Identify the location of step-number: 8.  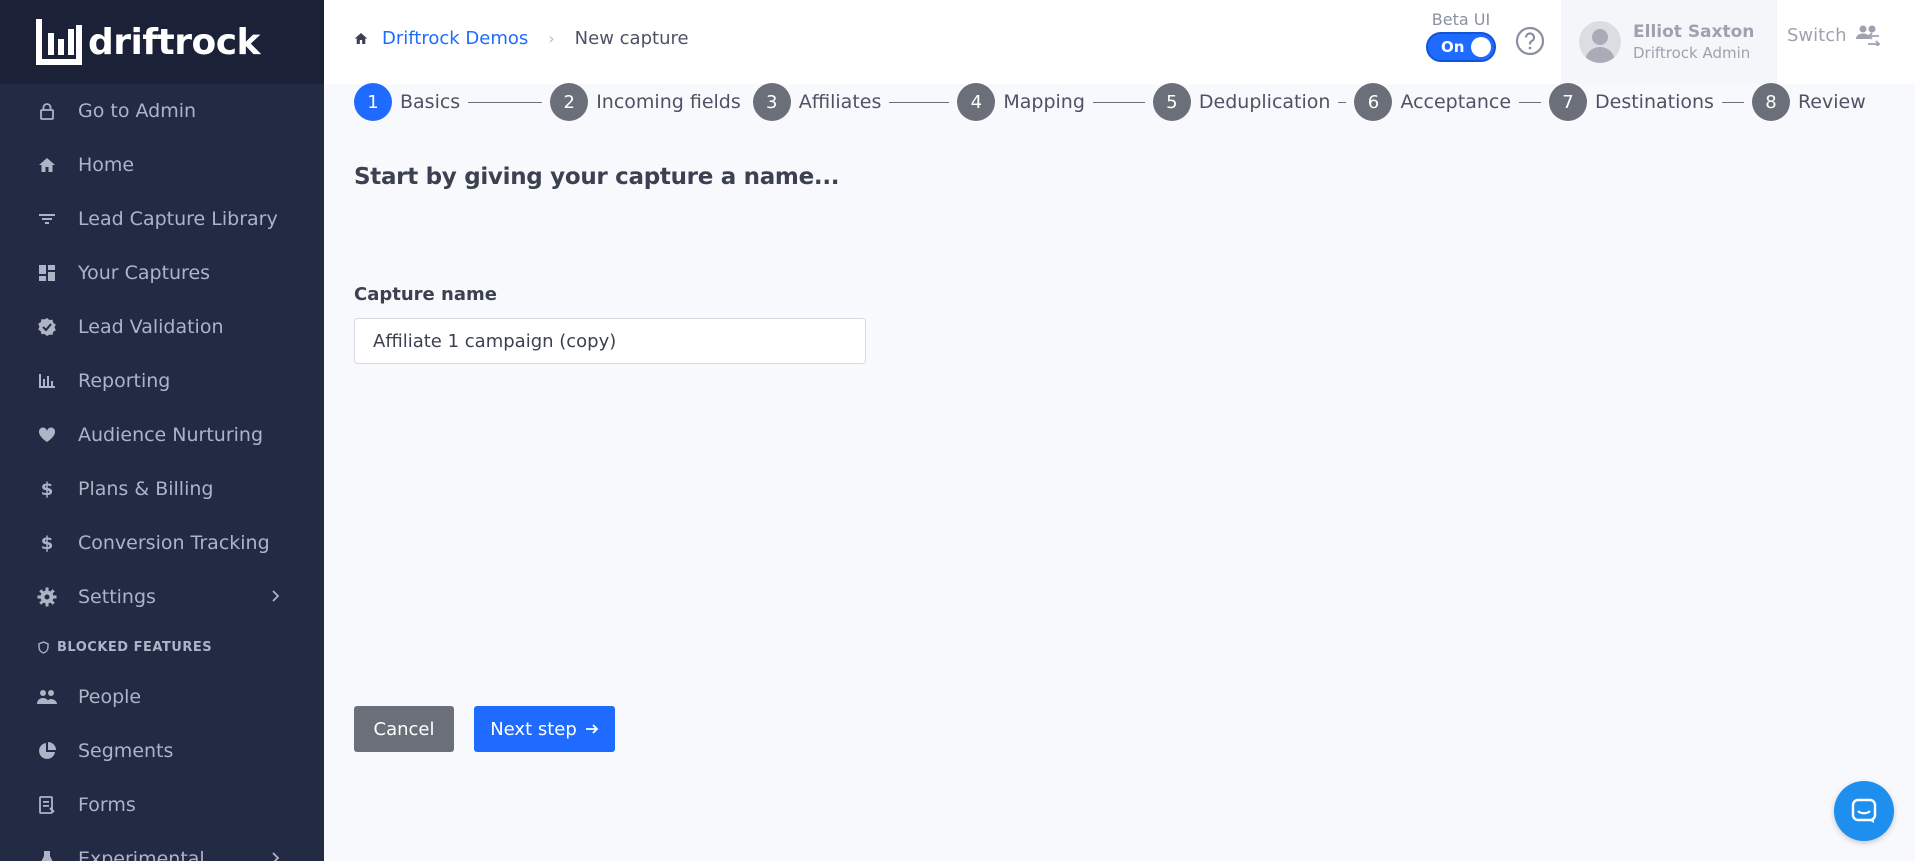
(1770, 102).